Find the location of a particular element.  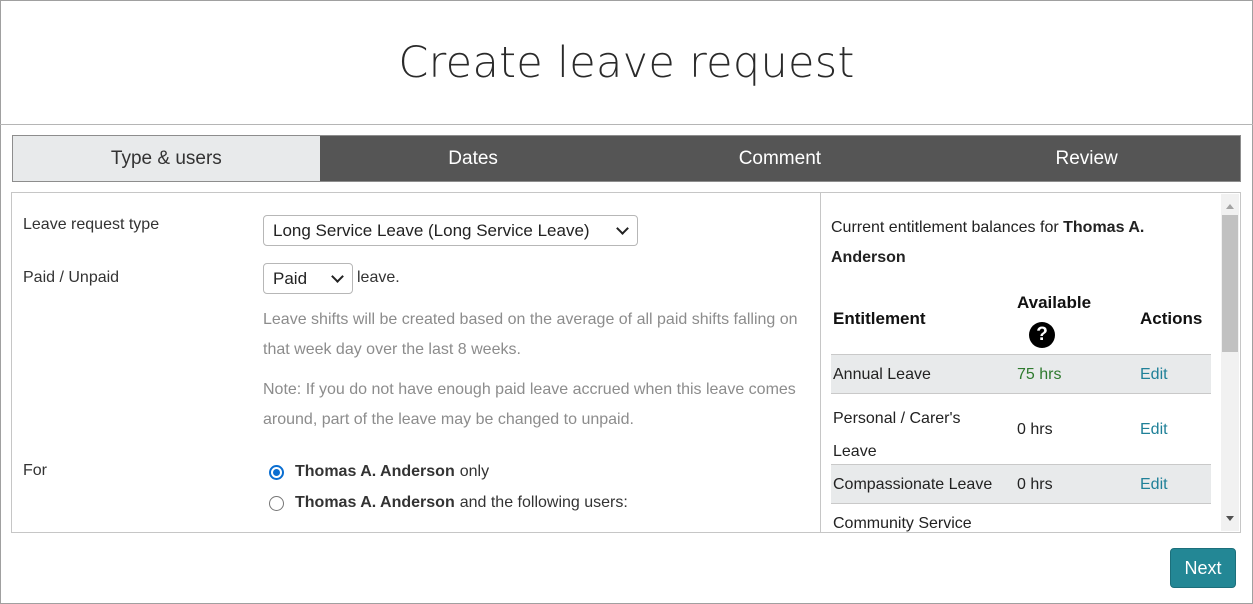

radio-only is located at coordinates (276, 472).